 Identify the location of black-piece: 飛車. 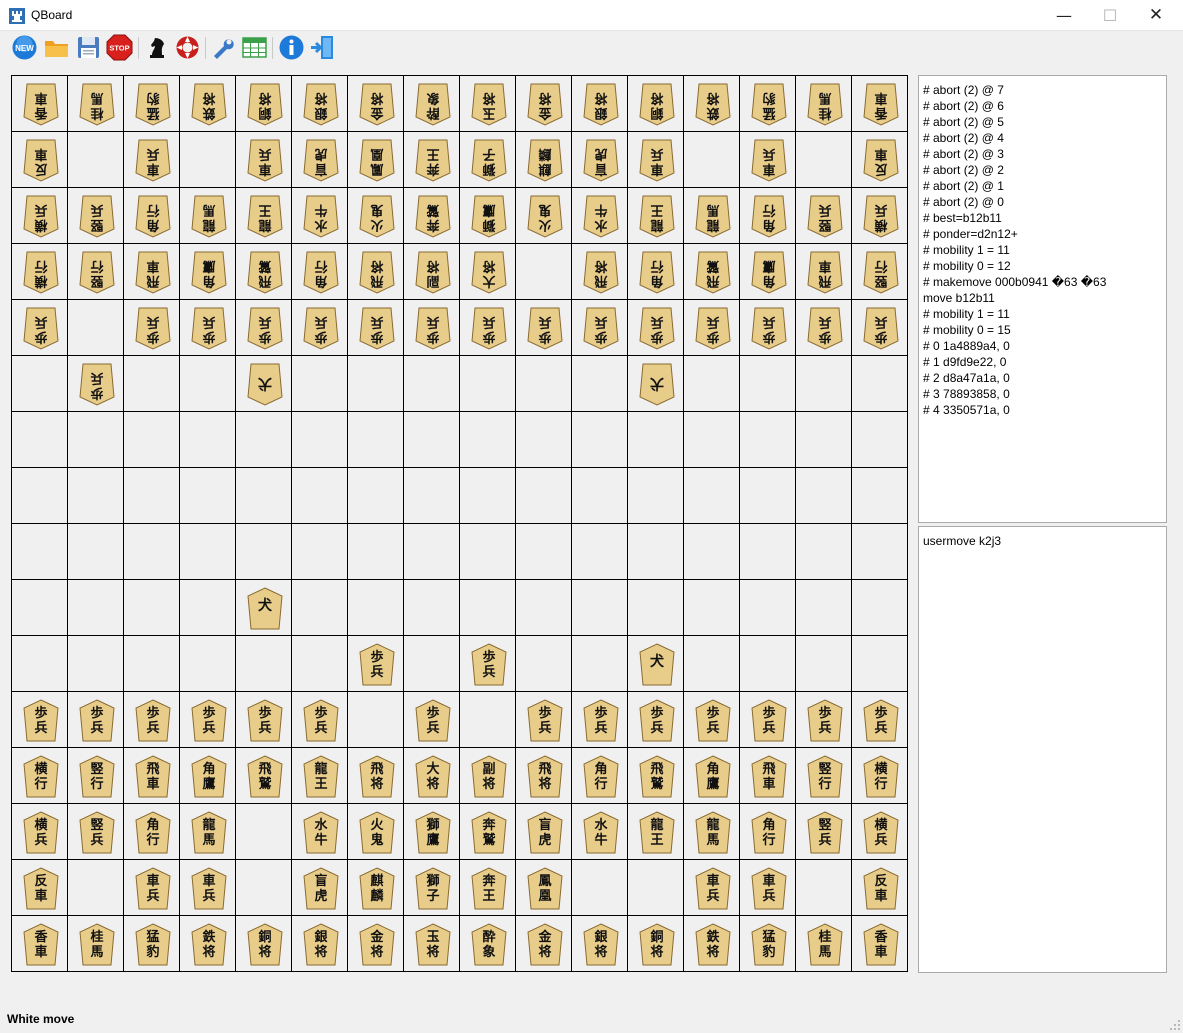
(153, 776).